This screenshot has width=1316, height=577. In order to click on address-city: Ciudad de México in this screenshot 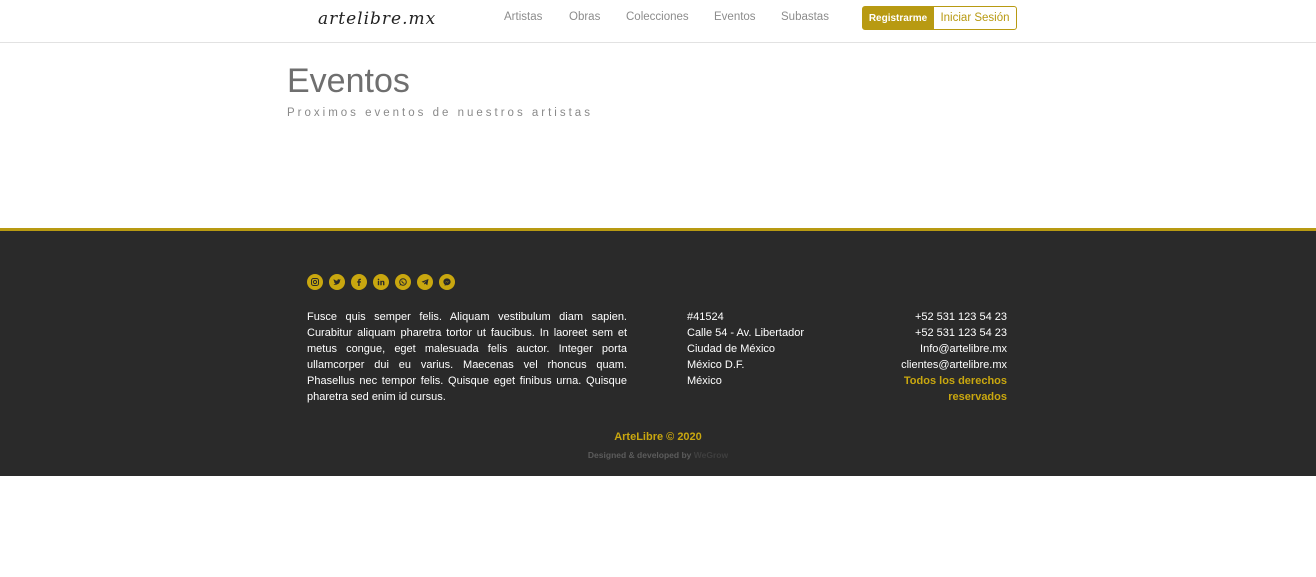, I will do `click(731, 349)`.